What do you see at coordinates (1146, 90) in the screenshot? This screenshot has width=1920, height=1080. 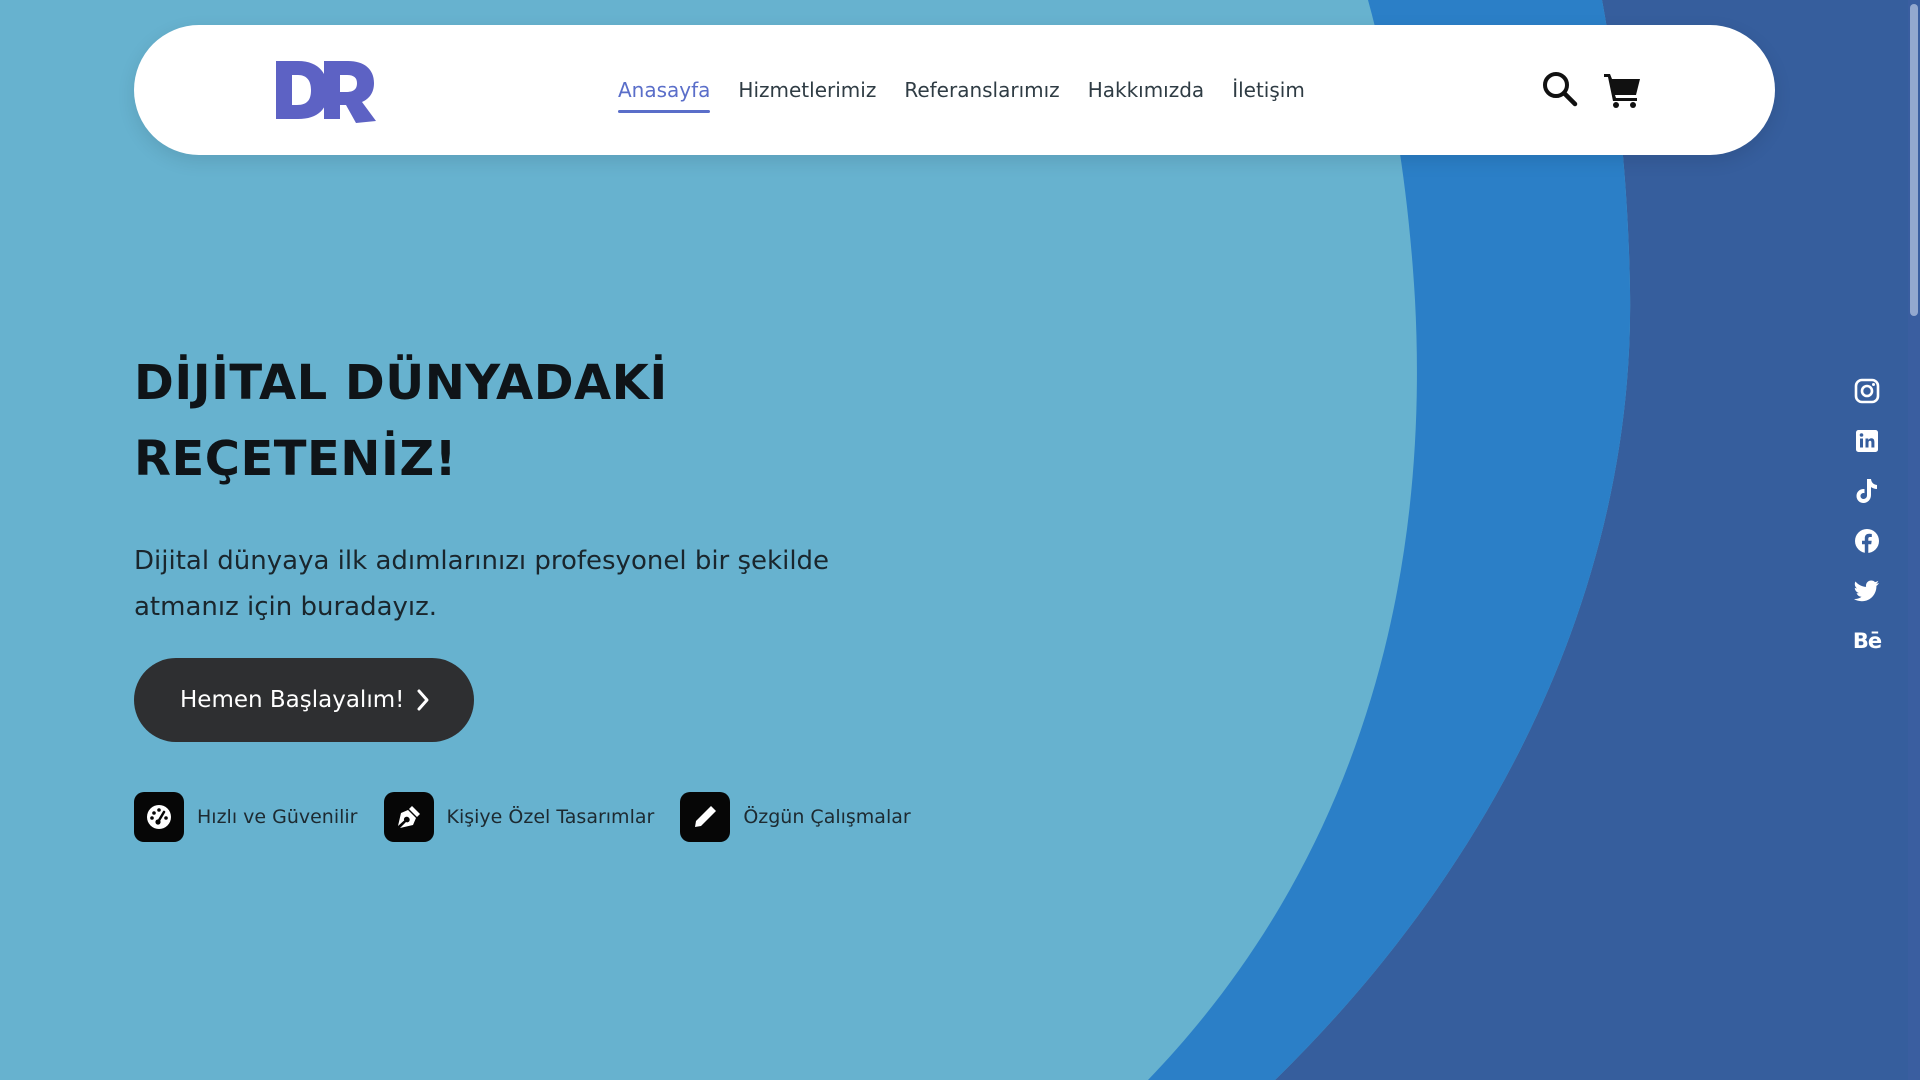 I see `nav-hakkimizda: Hakkımızda` at bounding box center [1146, 90].